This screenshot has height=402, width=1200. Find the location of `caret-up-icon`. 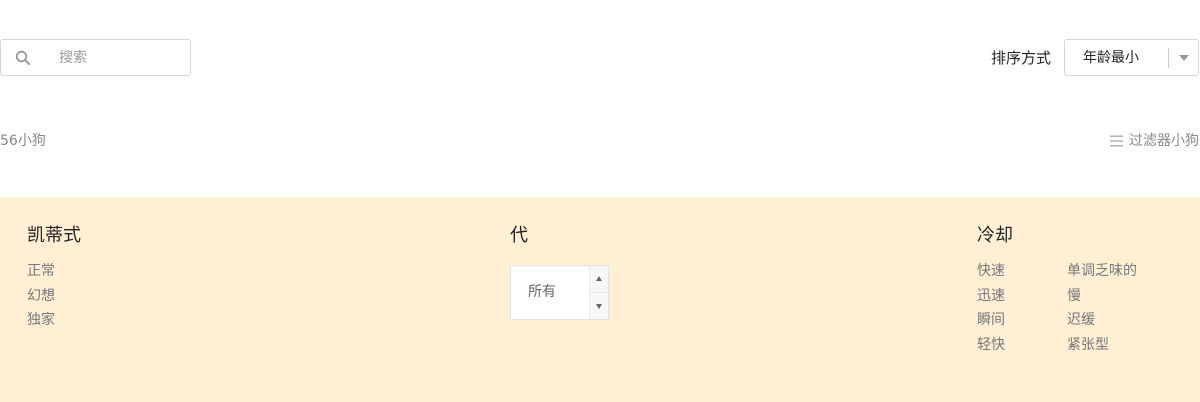

caret-up-icon is located at coordinates (599, 278).